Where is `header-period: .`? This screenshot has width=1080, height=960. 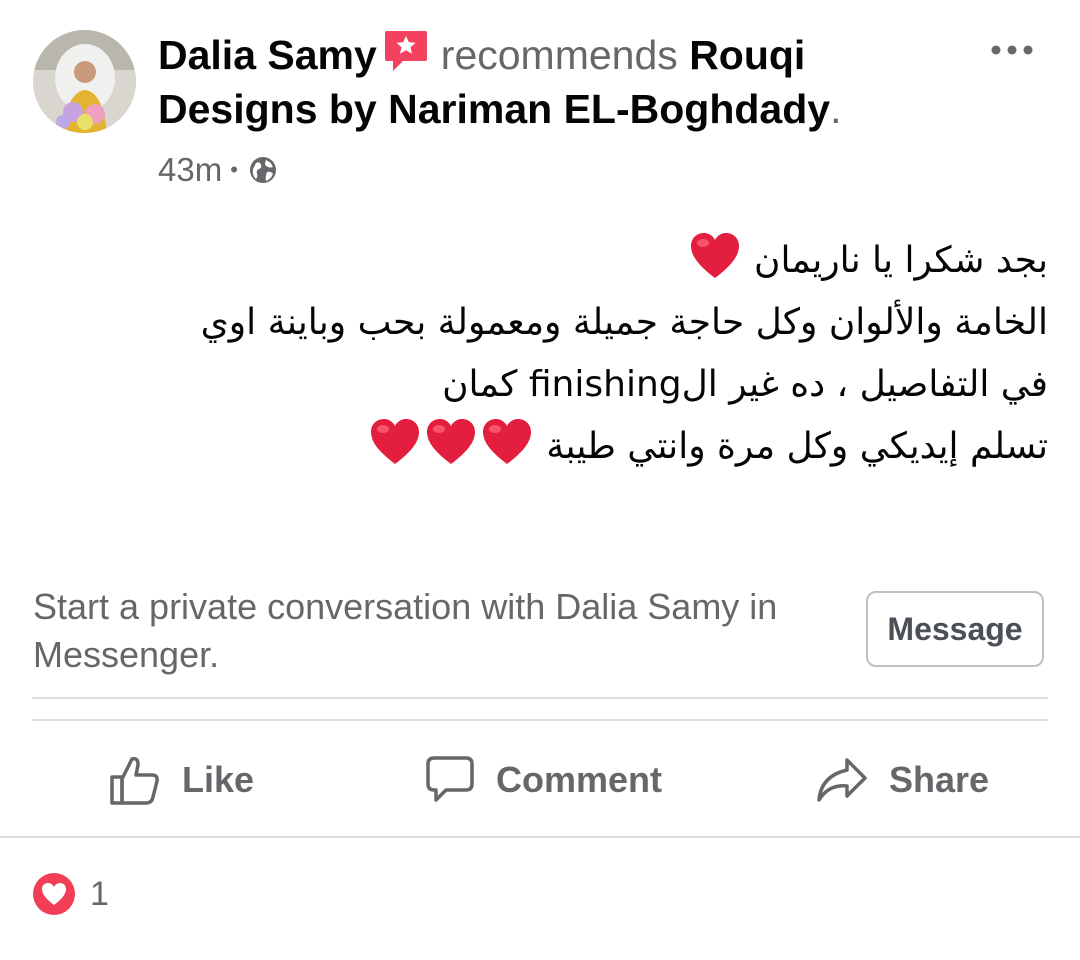 header-period: . is located at coordinates (836, 109).